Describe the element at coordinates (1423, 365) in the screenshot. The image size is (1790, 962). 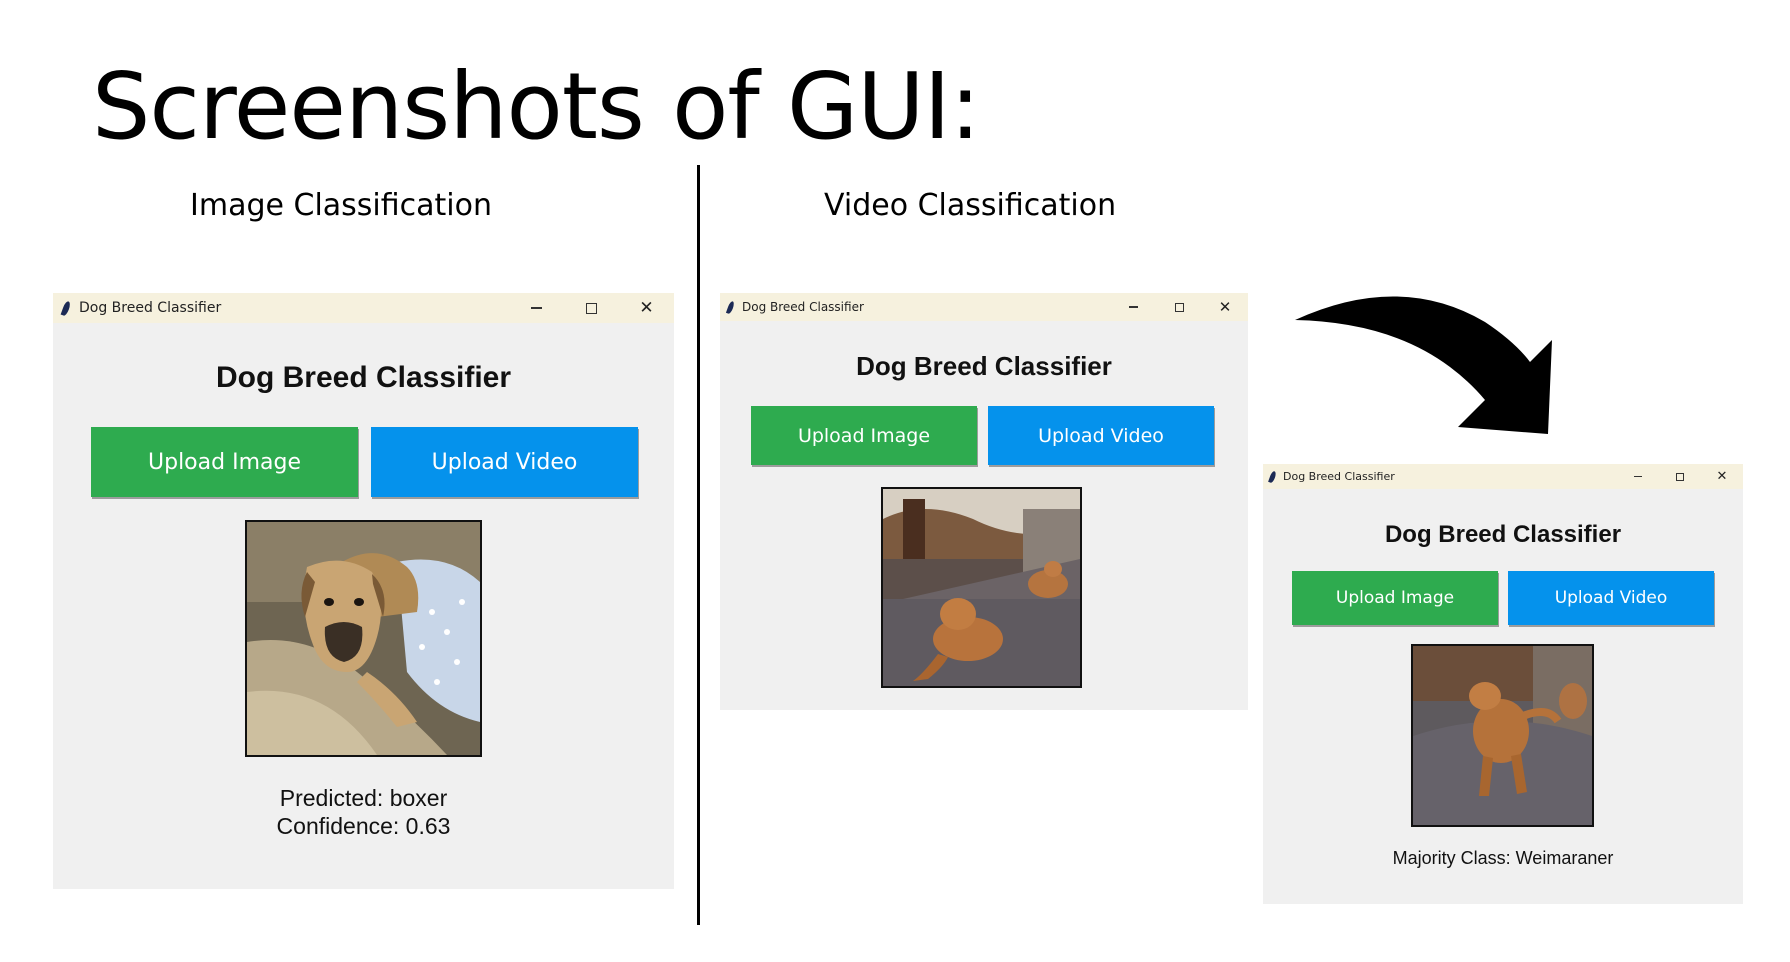
I see `curved-arrow-icon` at that location.